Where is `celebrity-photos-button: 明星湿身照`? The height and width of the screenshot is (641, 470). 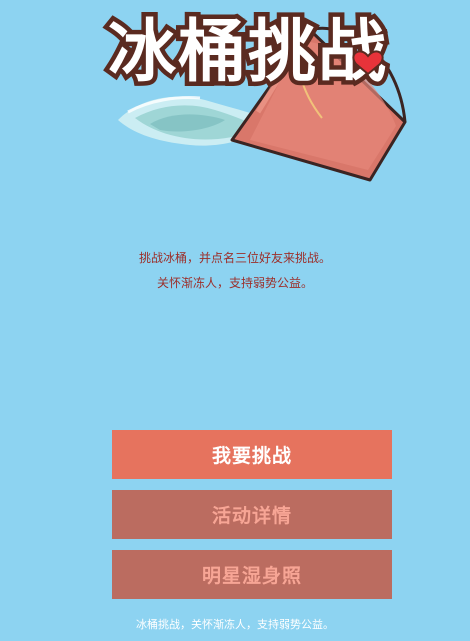
celebrity-photos-button: 明星湿身照 is located at coordinates (252, 574).